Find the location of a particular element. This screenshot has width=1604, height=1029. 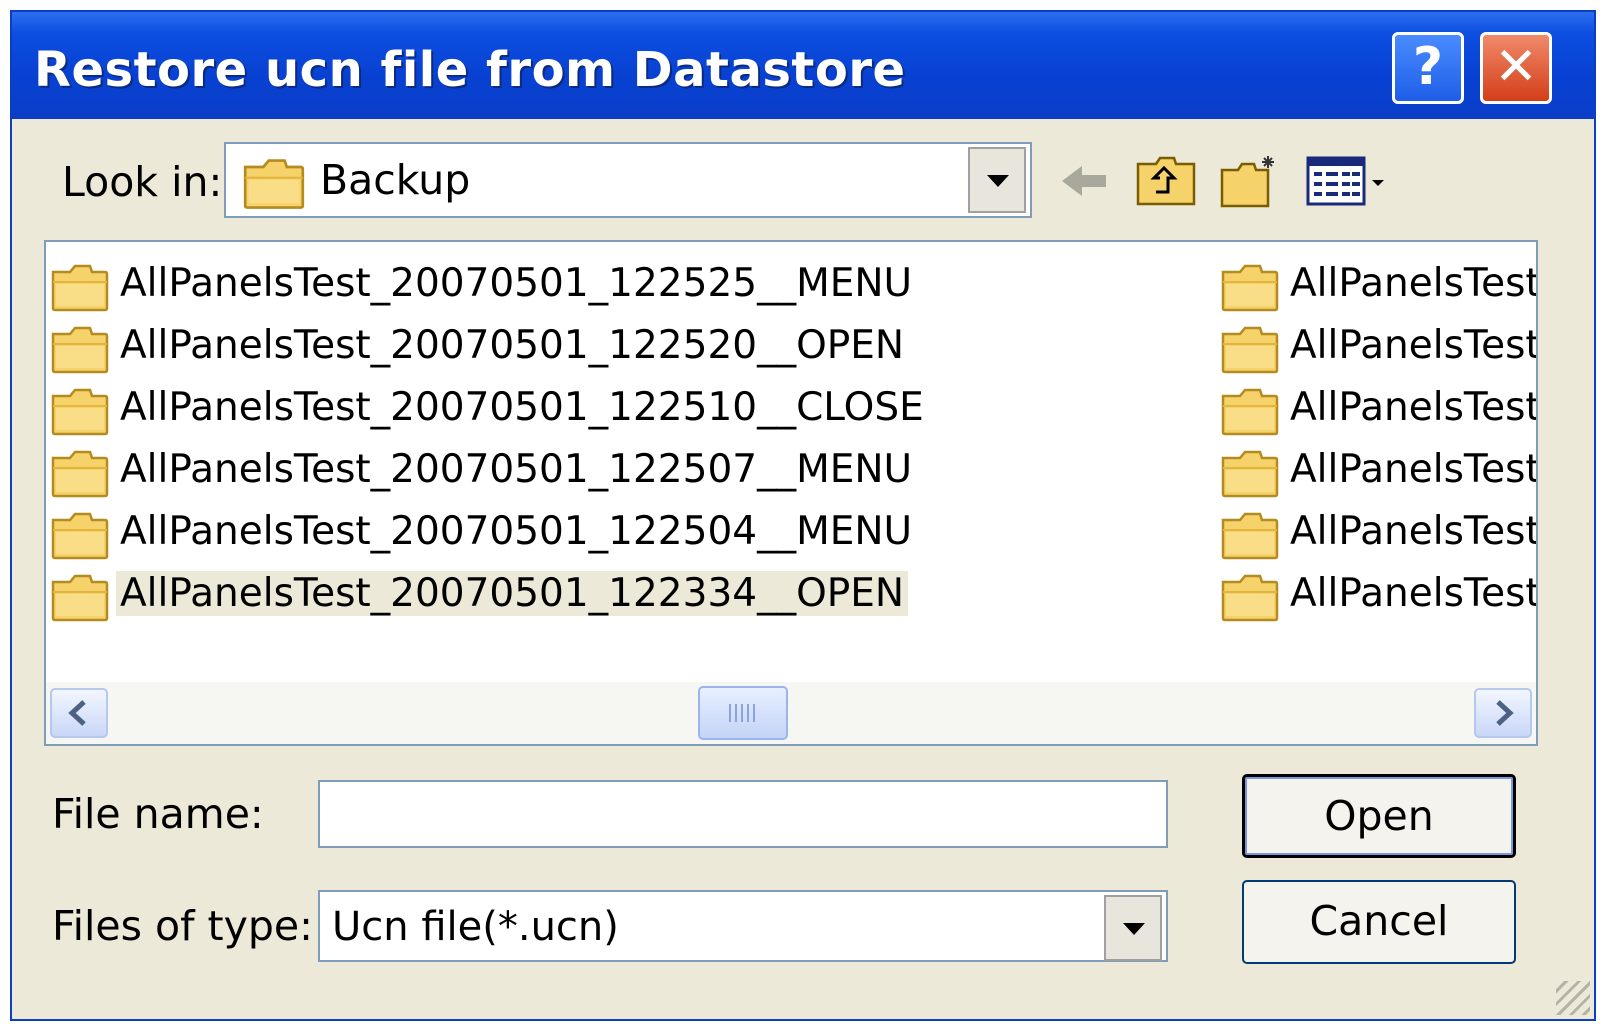

file-name: AllPanelsTest_20070501_122525__MENU is located at coordinates (516, 283).